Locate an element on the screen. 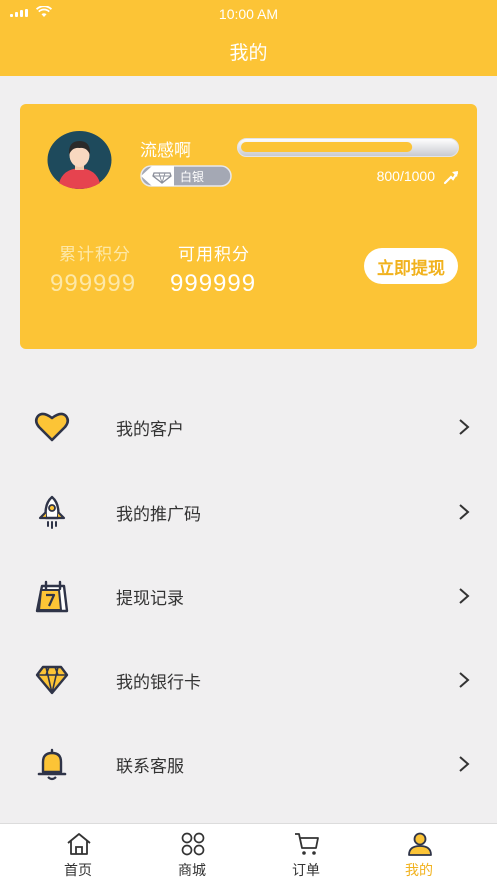  avatar is located at coordinates (79, 160).